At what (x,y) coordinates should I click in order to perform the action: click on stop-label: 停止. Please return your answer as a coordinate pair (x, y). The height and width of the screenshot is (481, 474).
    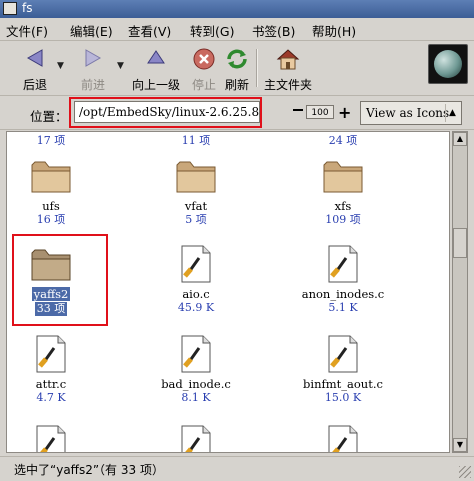
    Looking at the image, I should click on (203, 85).